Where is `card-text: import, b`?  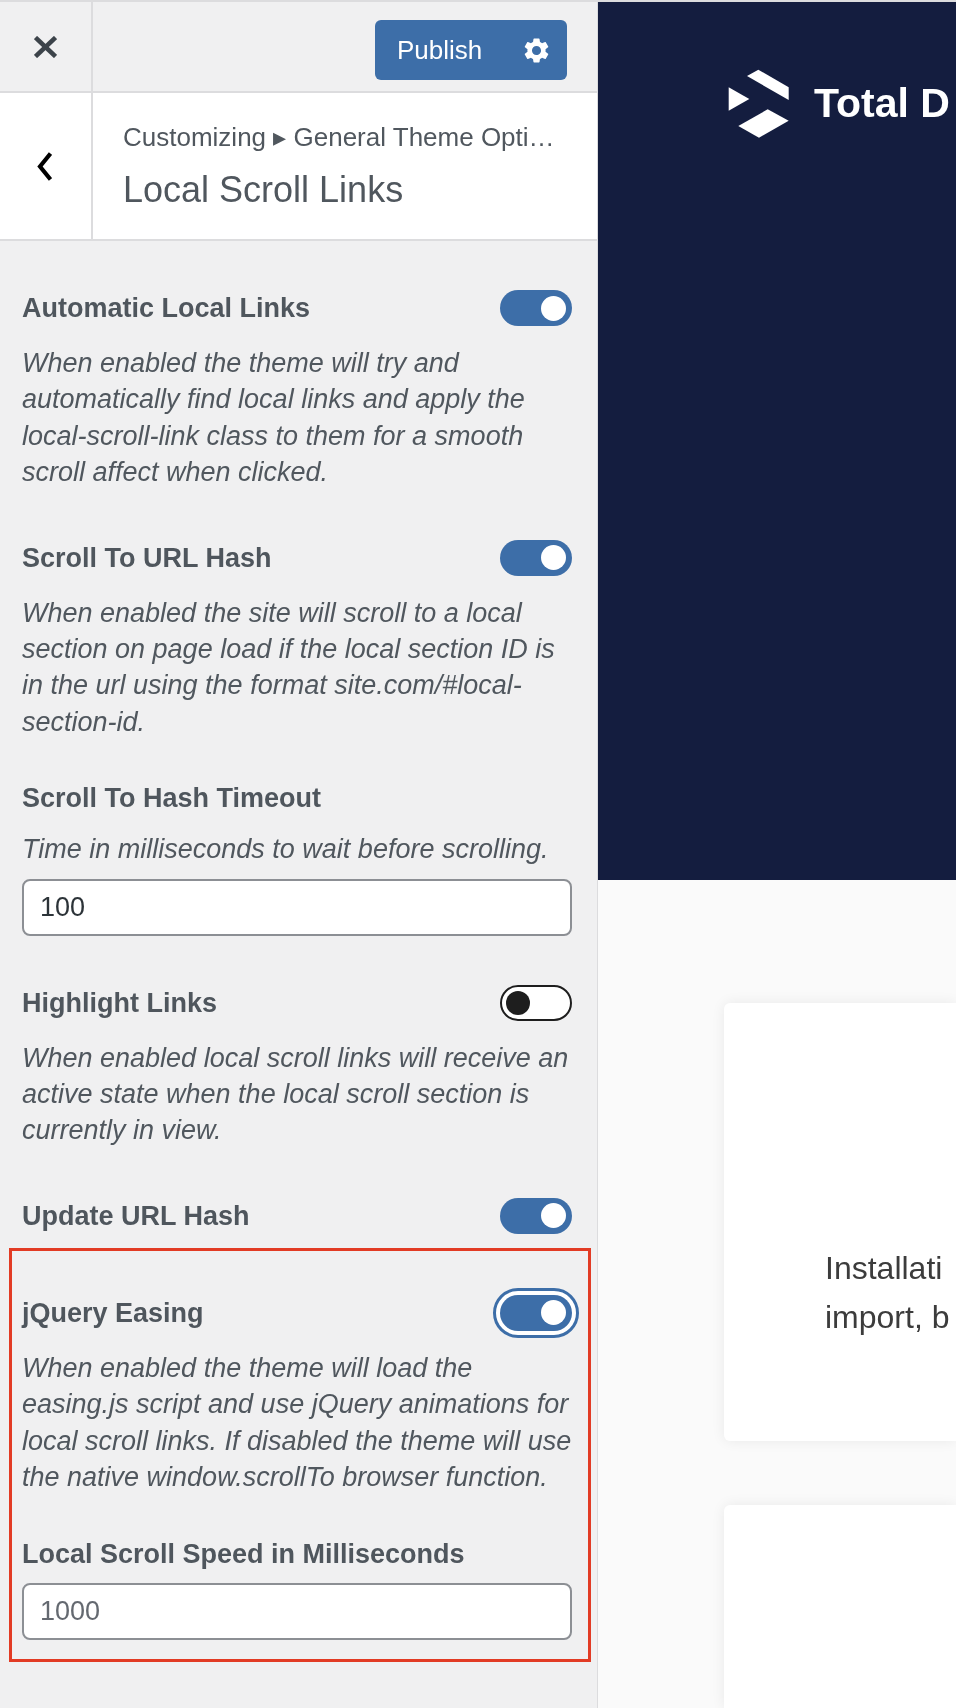 card-text: import, b is located at coordinates (887, 1317).